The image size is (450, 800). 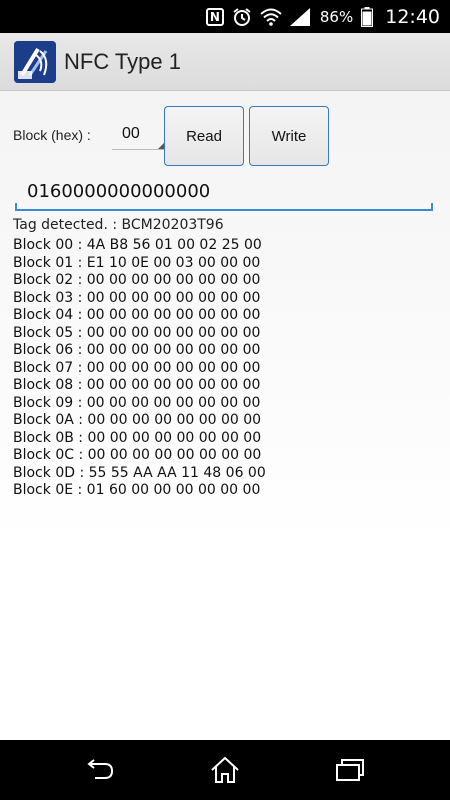 I want to click on clock: 12:40, so click(x=412, y=16).